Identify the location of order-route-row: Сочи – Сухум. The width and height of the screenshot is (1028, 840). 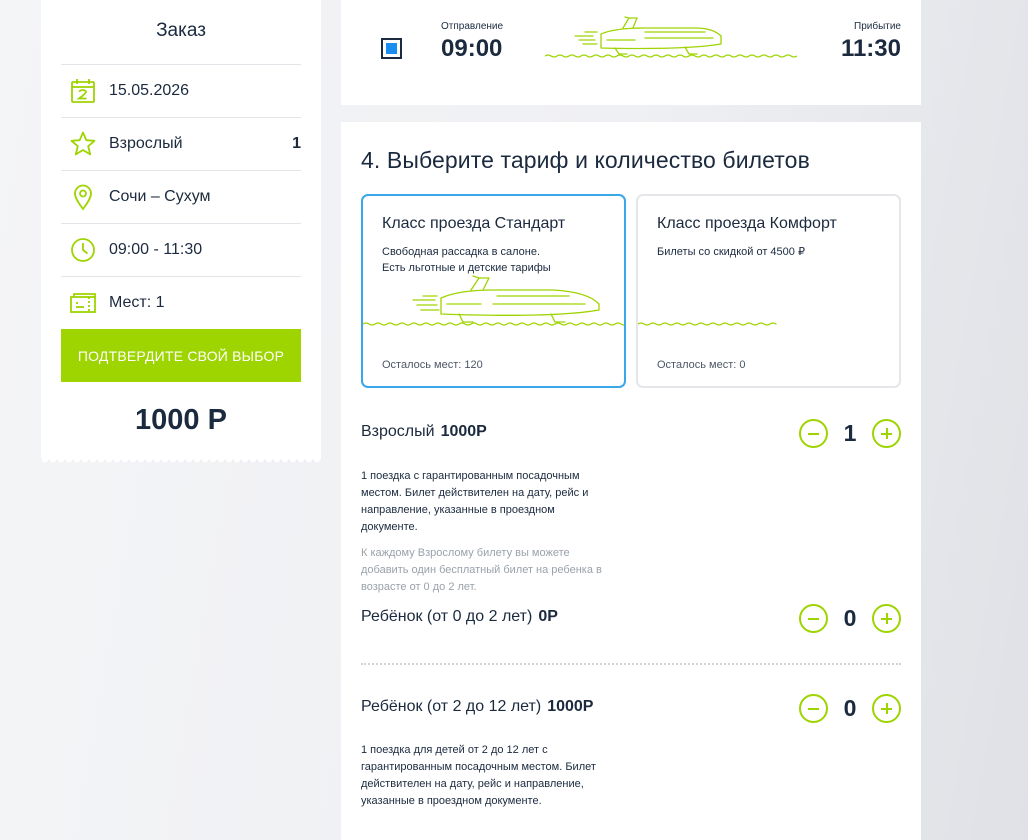
(181, 196).